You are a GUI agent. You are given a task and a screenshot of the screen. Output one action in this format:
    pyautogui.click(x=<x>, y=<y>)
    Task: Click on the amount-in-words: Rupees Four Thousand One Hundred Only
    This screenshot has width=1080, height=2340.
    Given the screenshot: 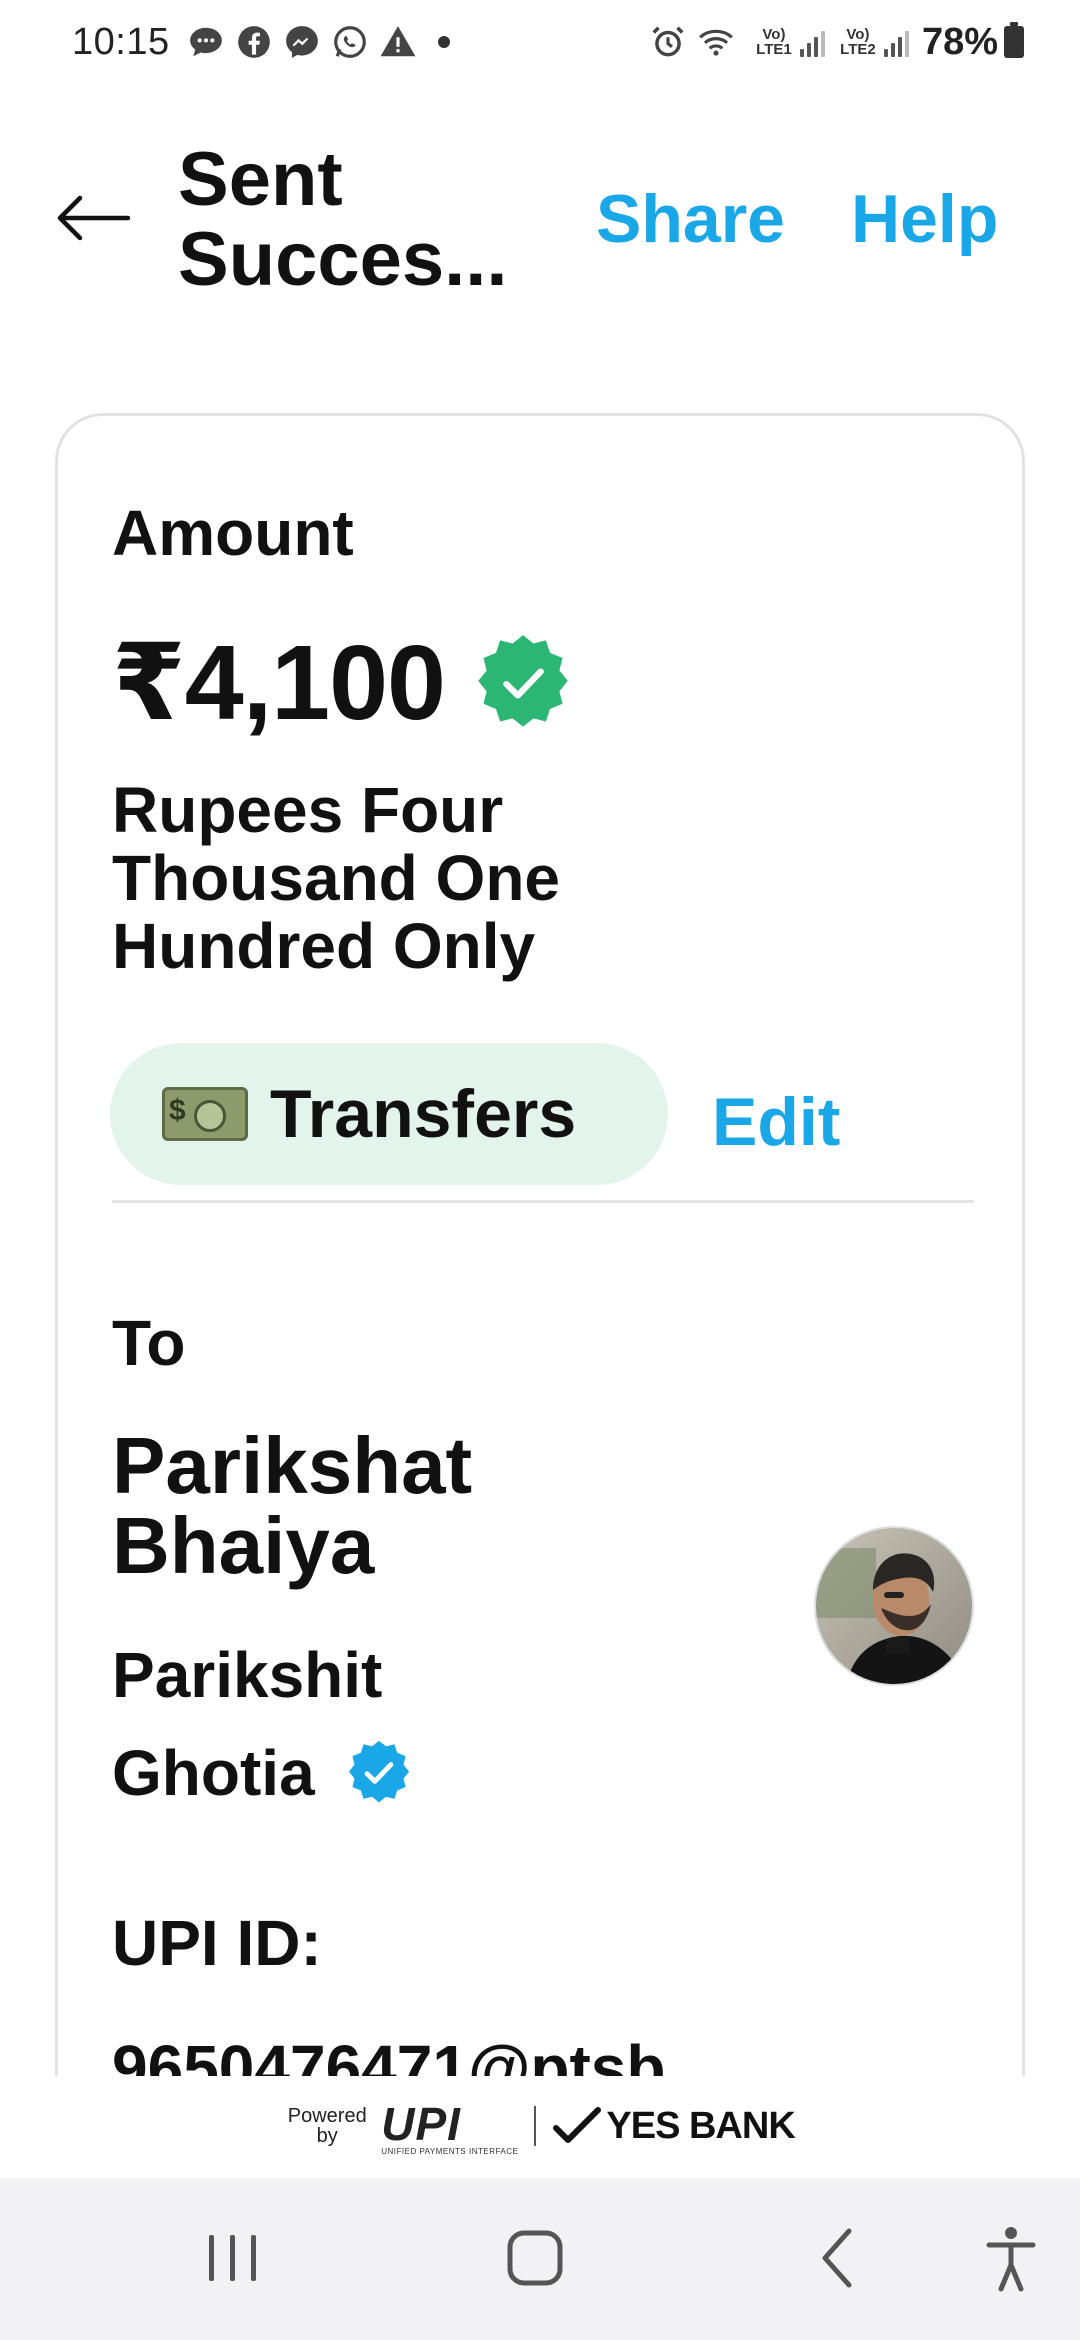 What is the action you would take?
    pyautogui.click(x=336, y=878)
    